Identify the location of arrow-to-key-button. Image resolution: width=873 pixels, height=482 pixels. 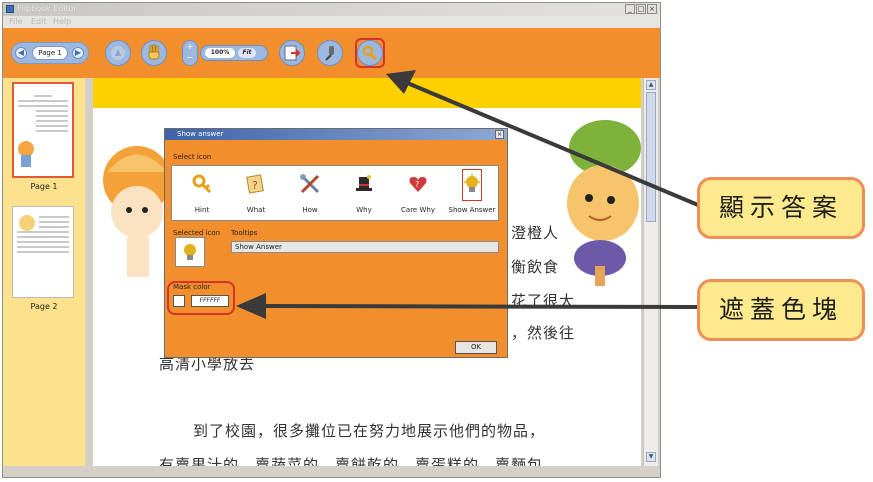
(551, 143).